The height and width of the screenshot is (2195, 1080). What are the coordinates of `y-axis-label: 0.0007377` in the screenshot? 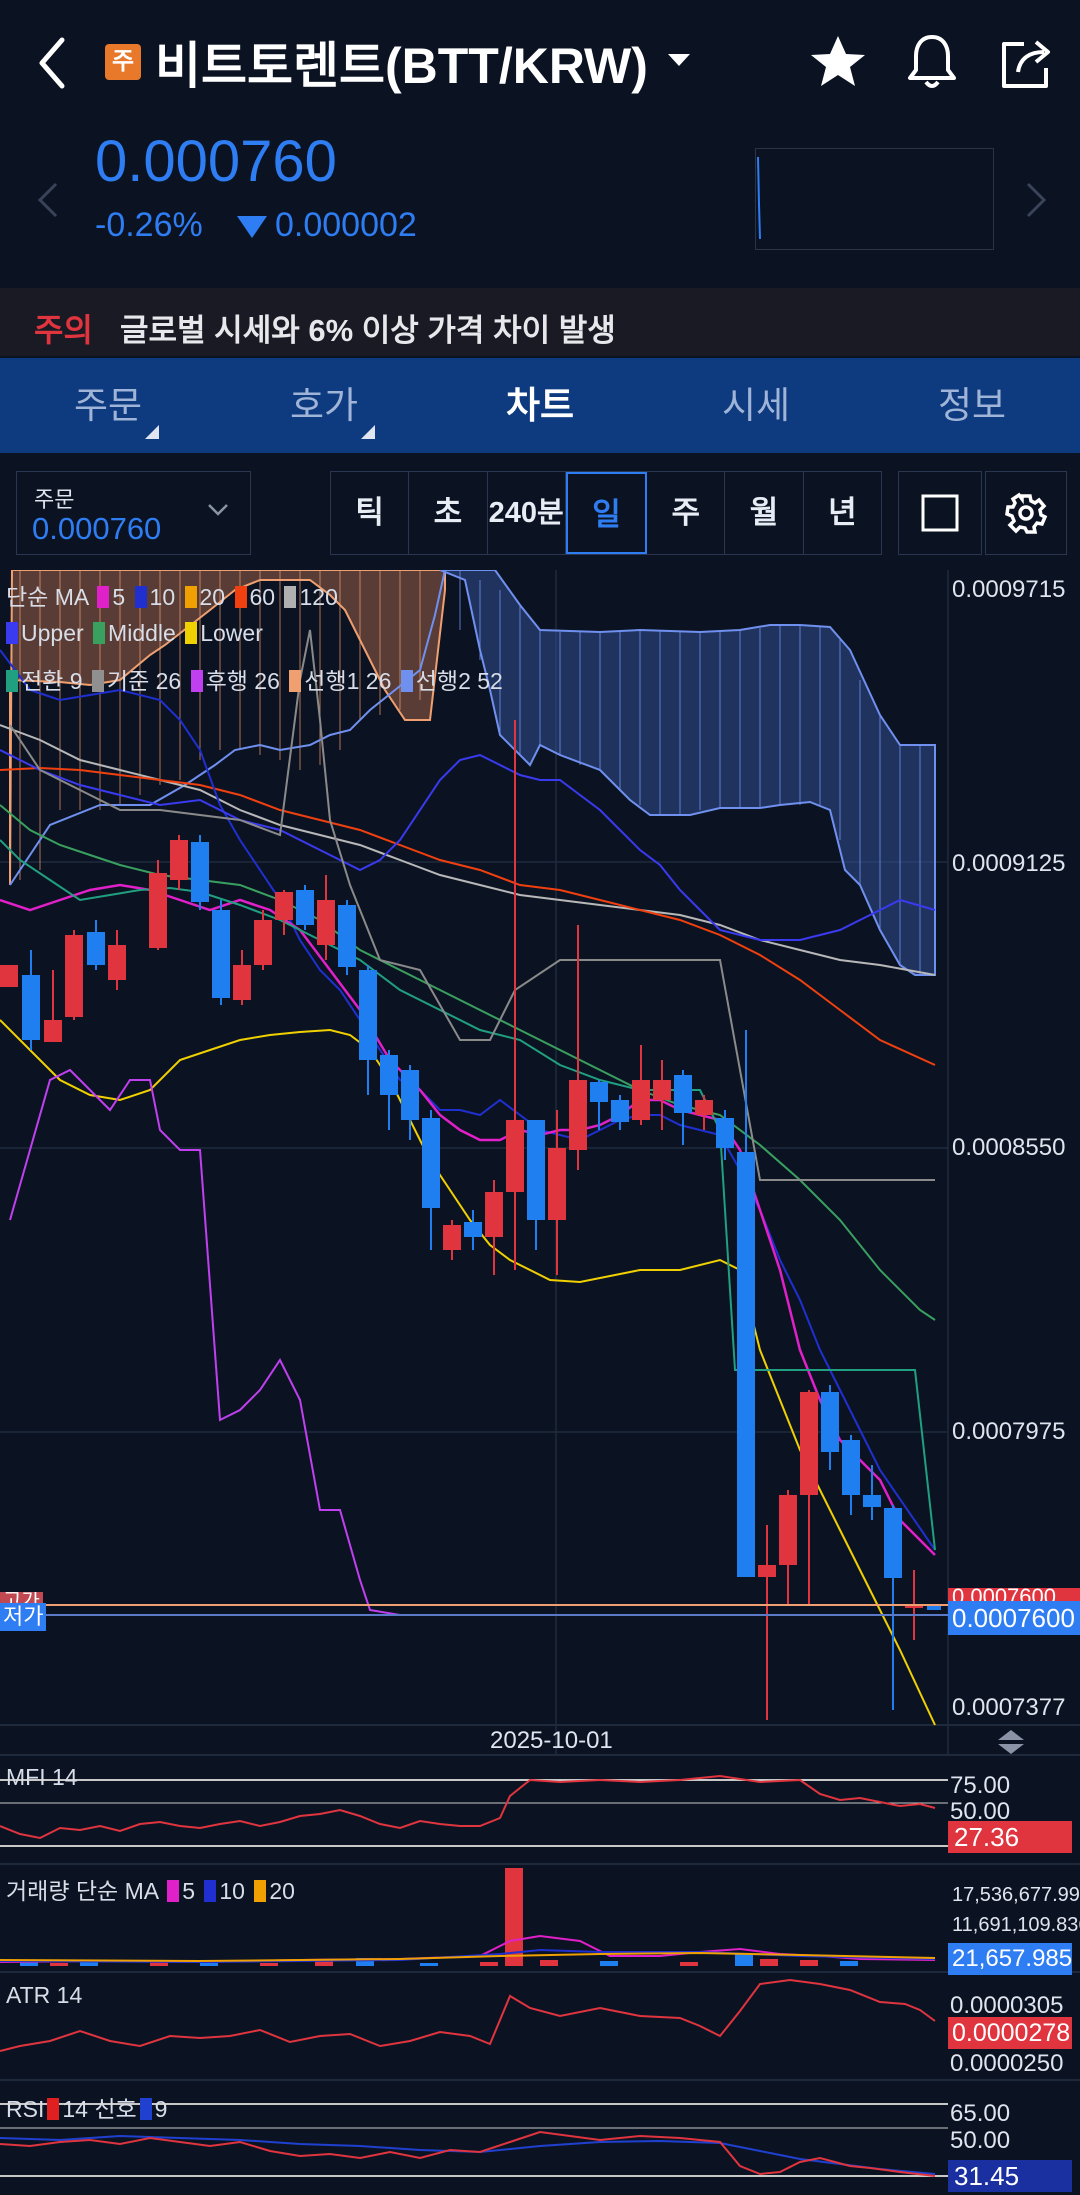 It's located at (1009, 1707).